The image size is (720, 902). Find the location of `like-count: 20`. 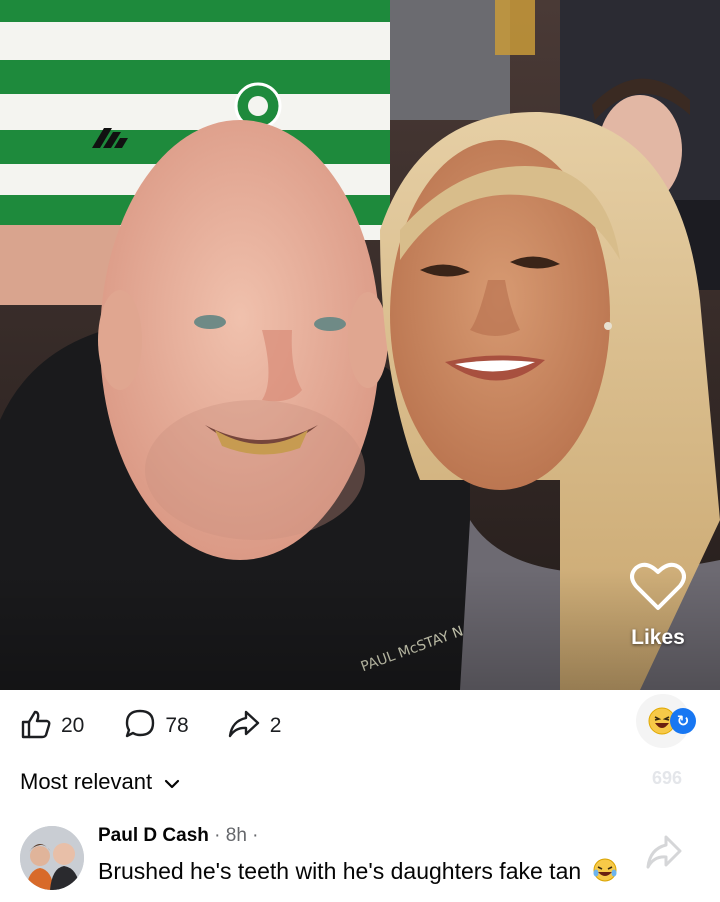

like-count: 20 is located at coordinates (73, 725).